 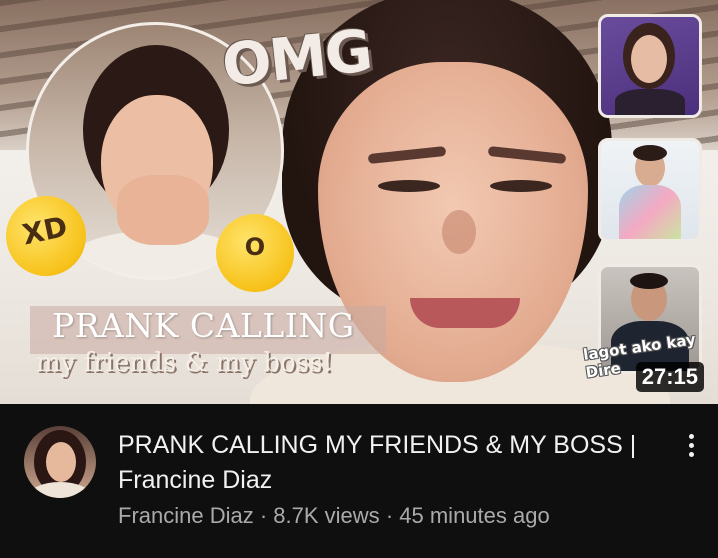 What do you see at coordinates (184, 363) in the screenshot?
I see `thumbnail-title-line2: my friends & my boss!` at bounding box center [184, 363].